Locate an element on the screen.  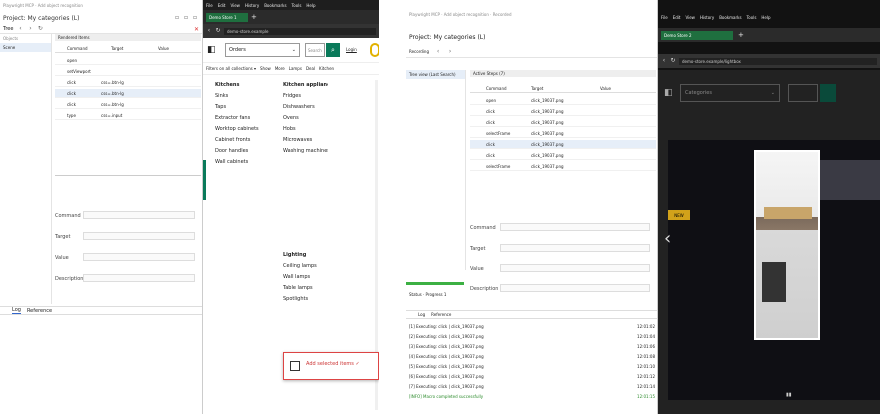
subnav-link-1: More is located at coordinates (280, 68).